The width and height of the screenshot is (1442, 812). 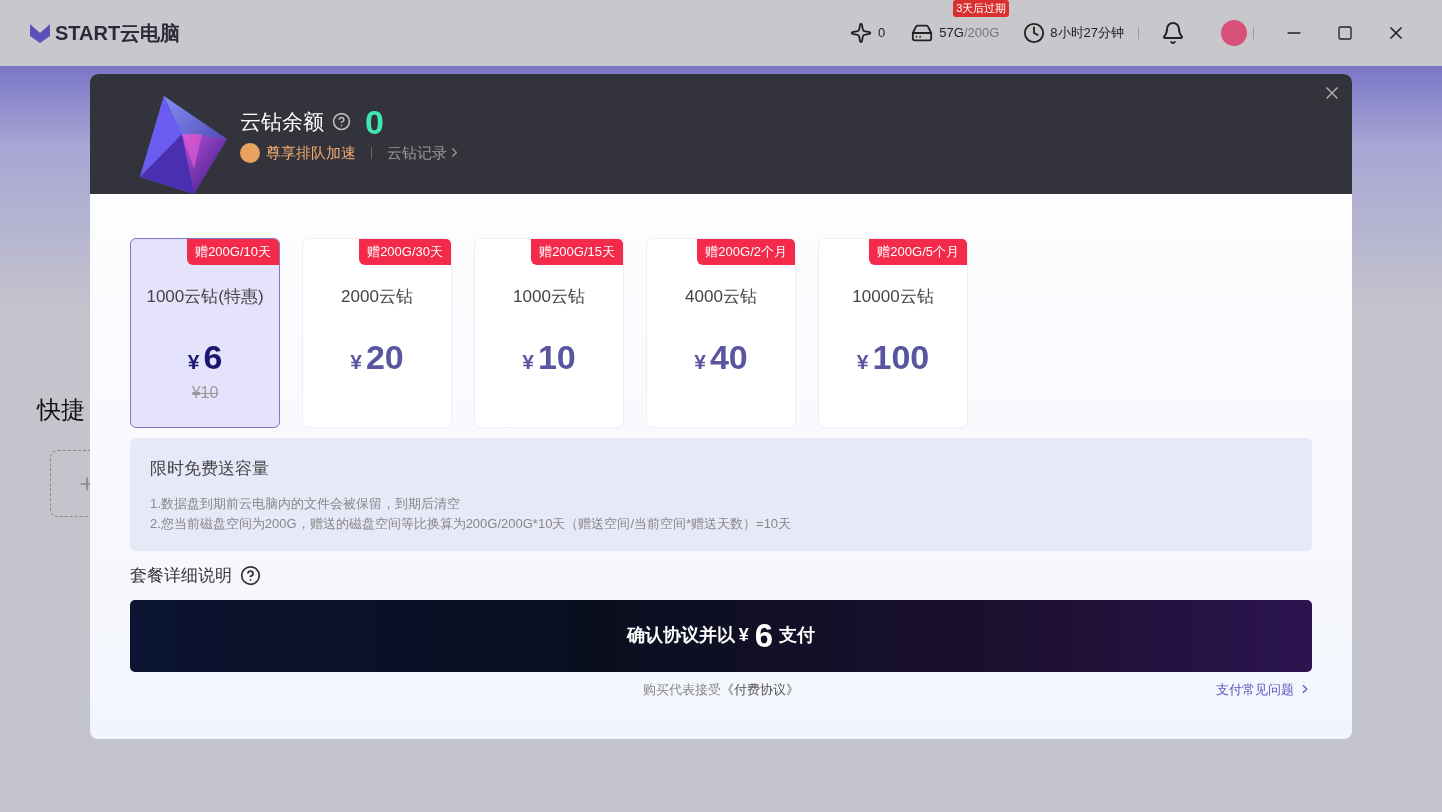 I want to click on clock-icon, so click(x=1034, y=33).